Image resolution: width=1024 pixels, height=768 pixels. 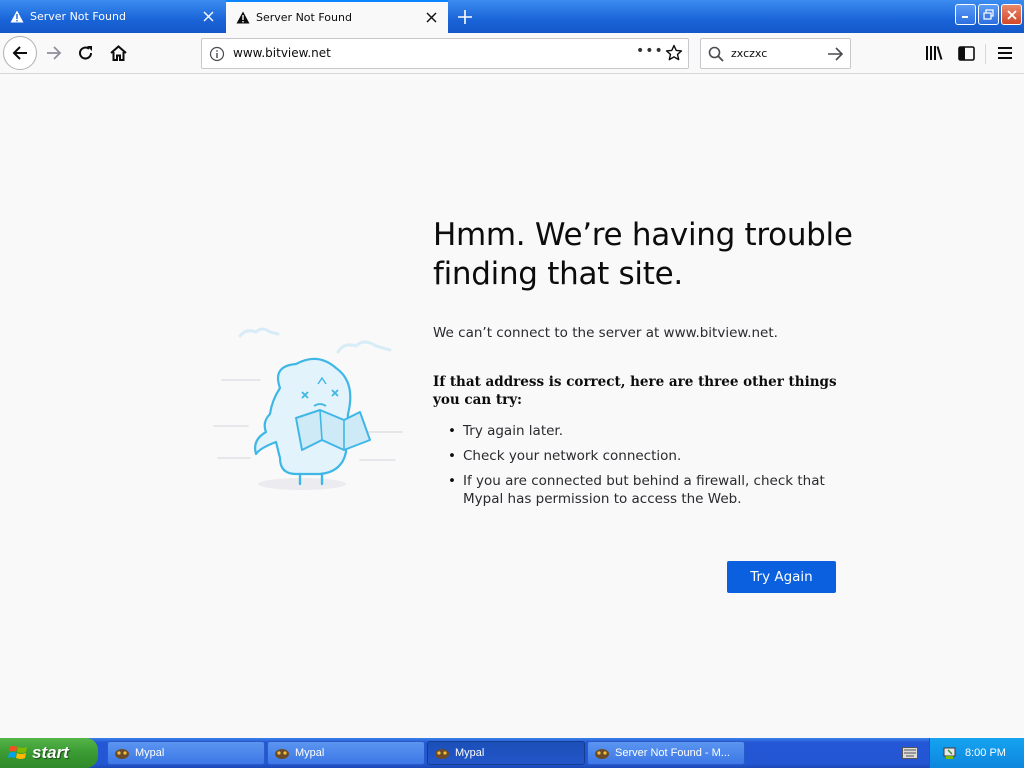 I want to click on bookmark-star-icon, so click(x=674, y=53).